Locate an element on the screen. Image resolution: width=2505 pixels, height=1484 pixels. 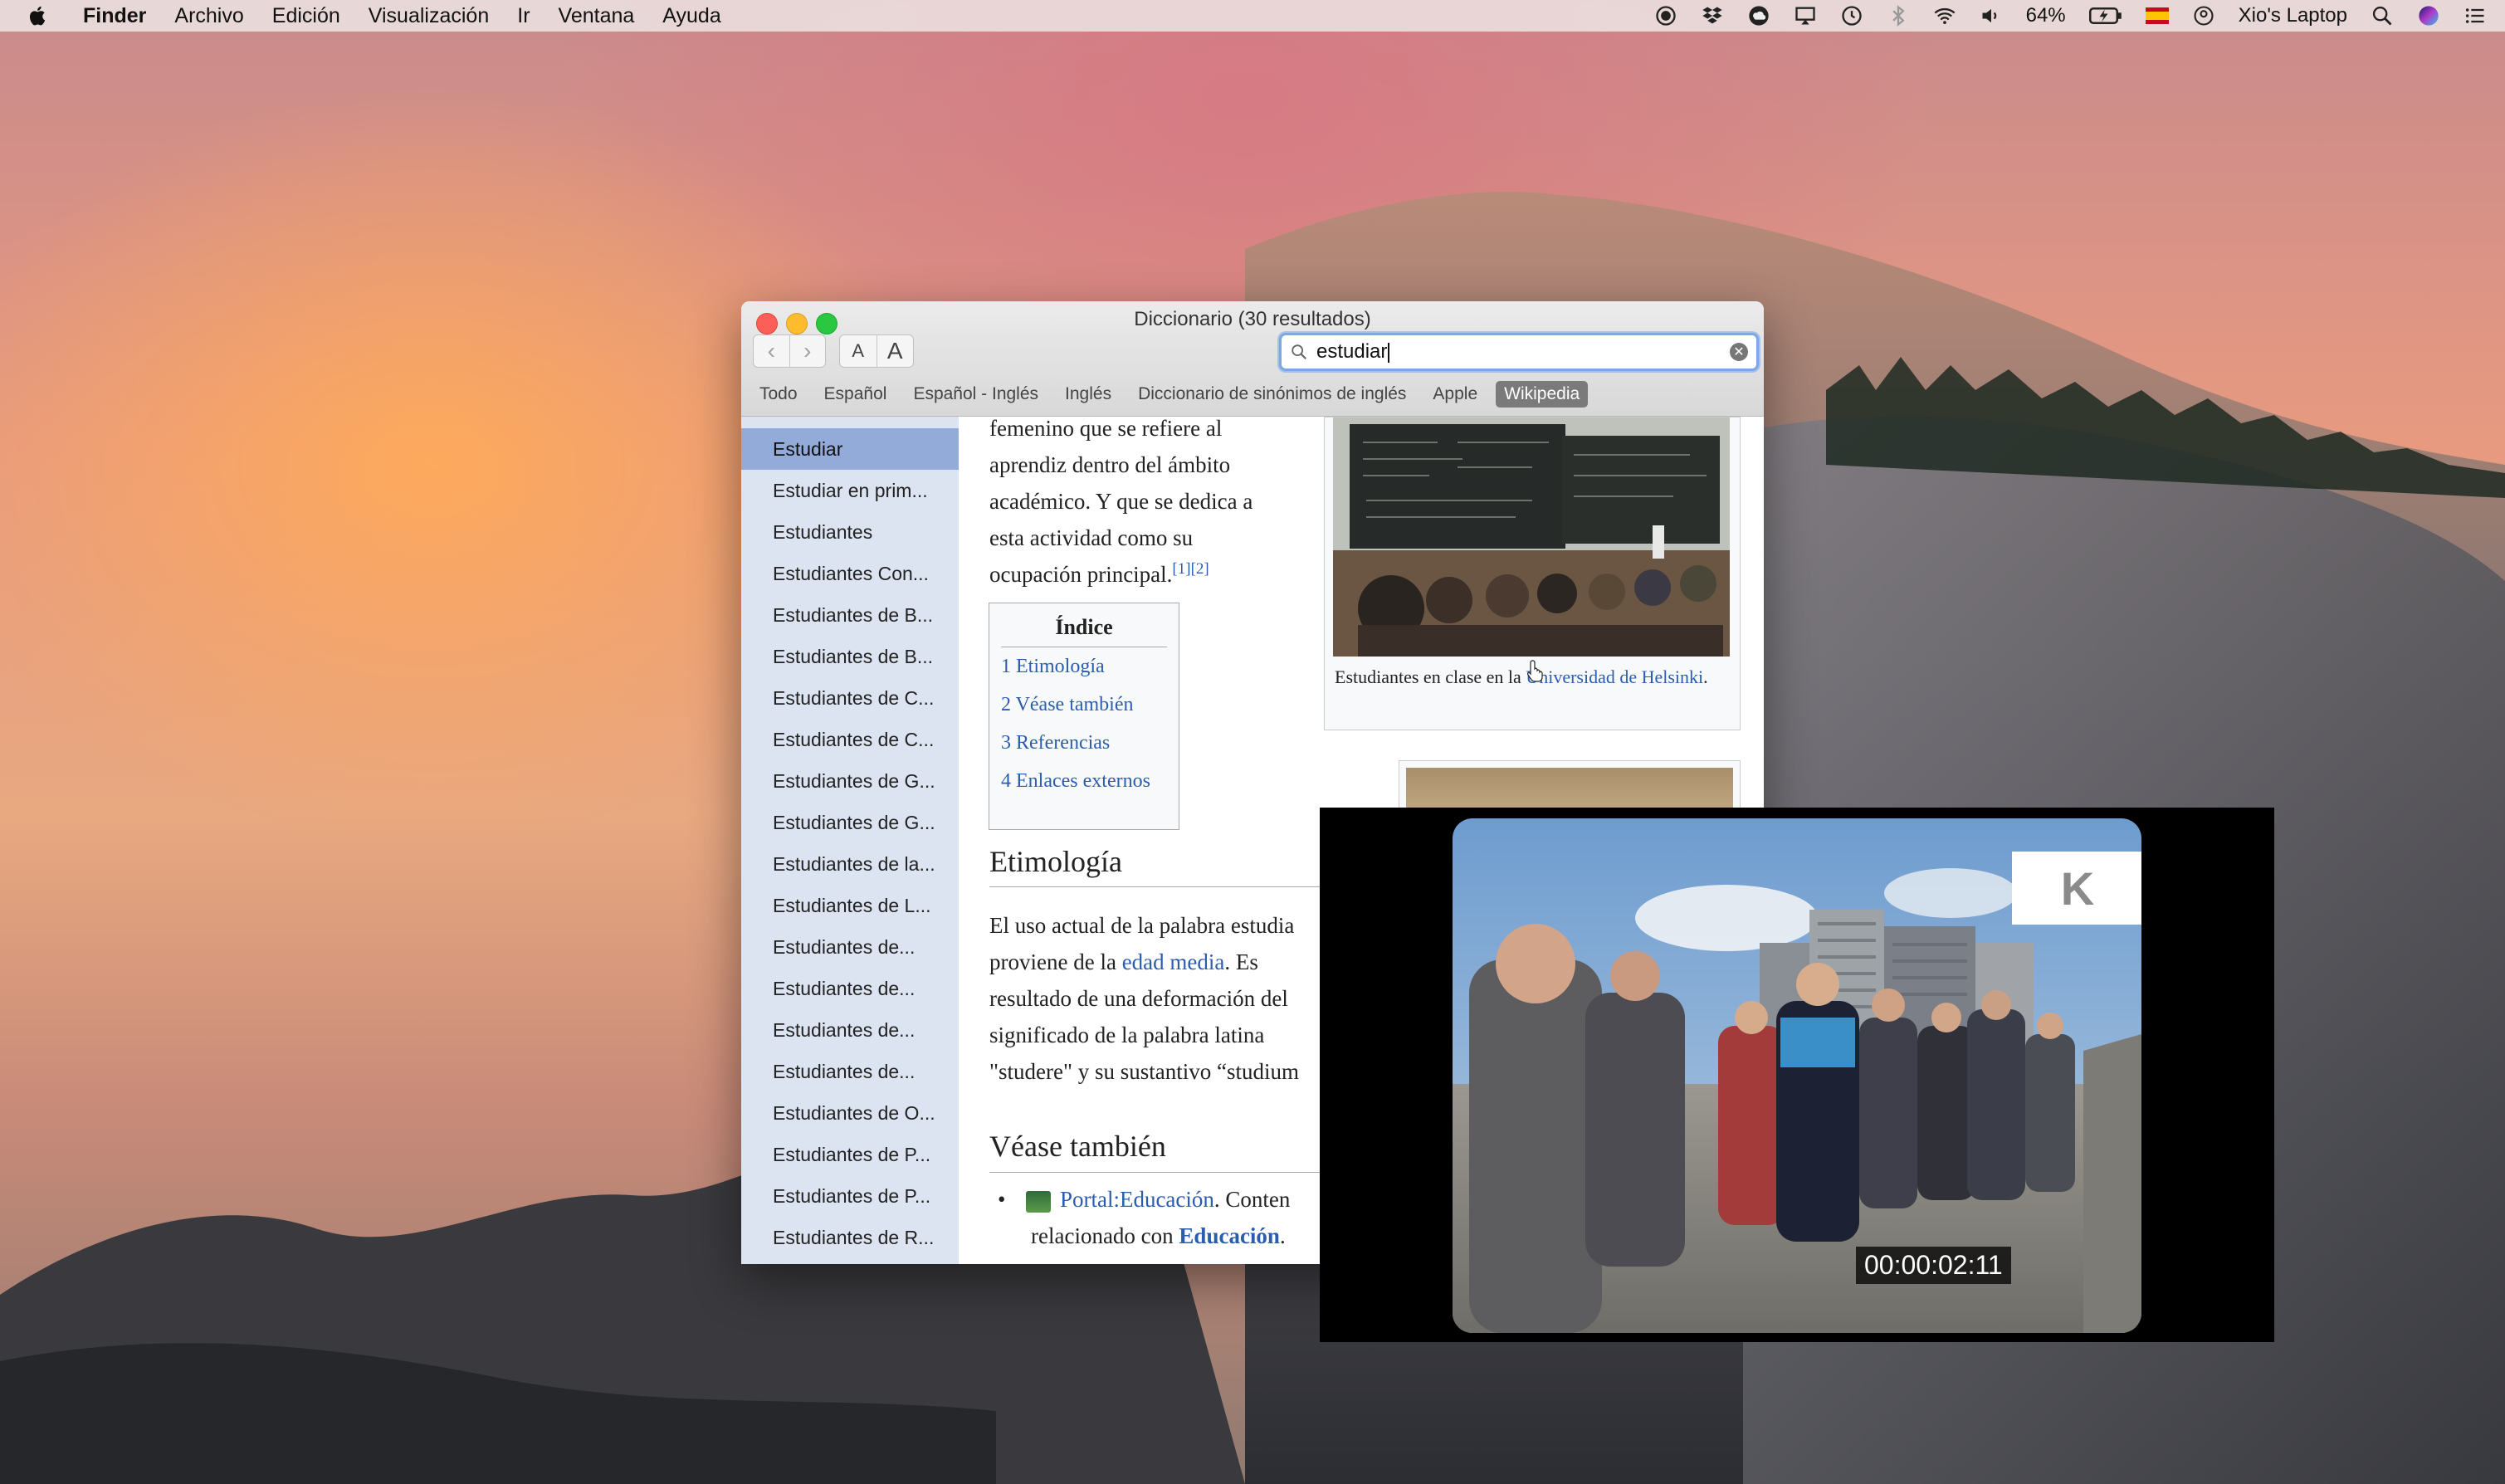
tab-espanol: Español is located at coordinates (860, 394).